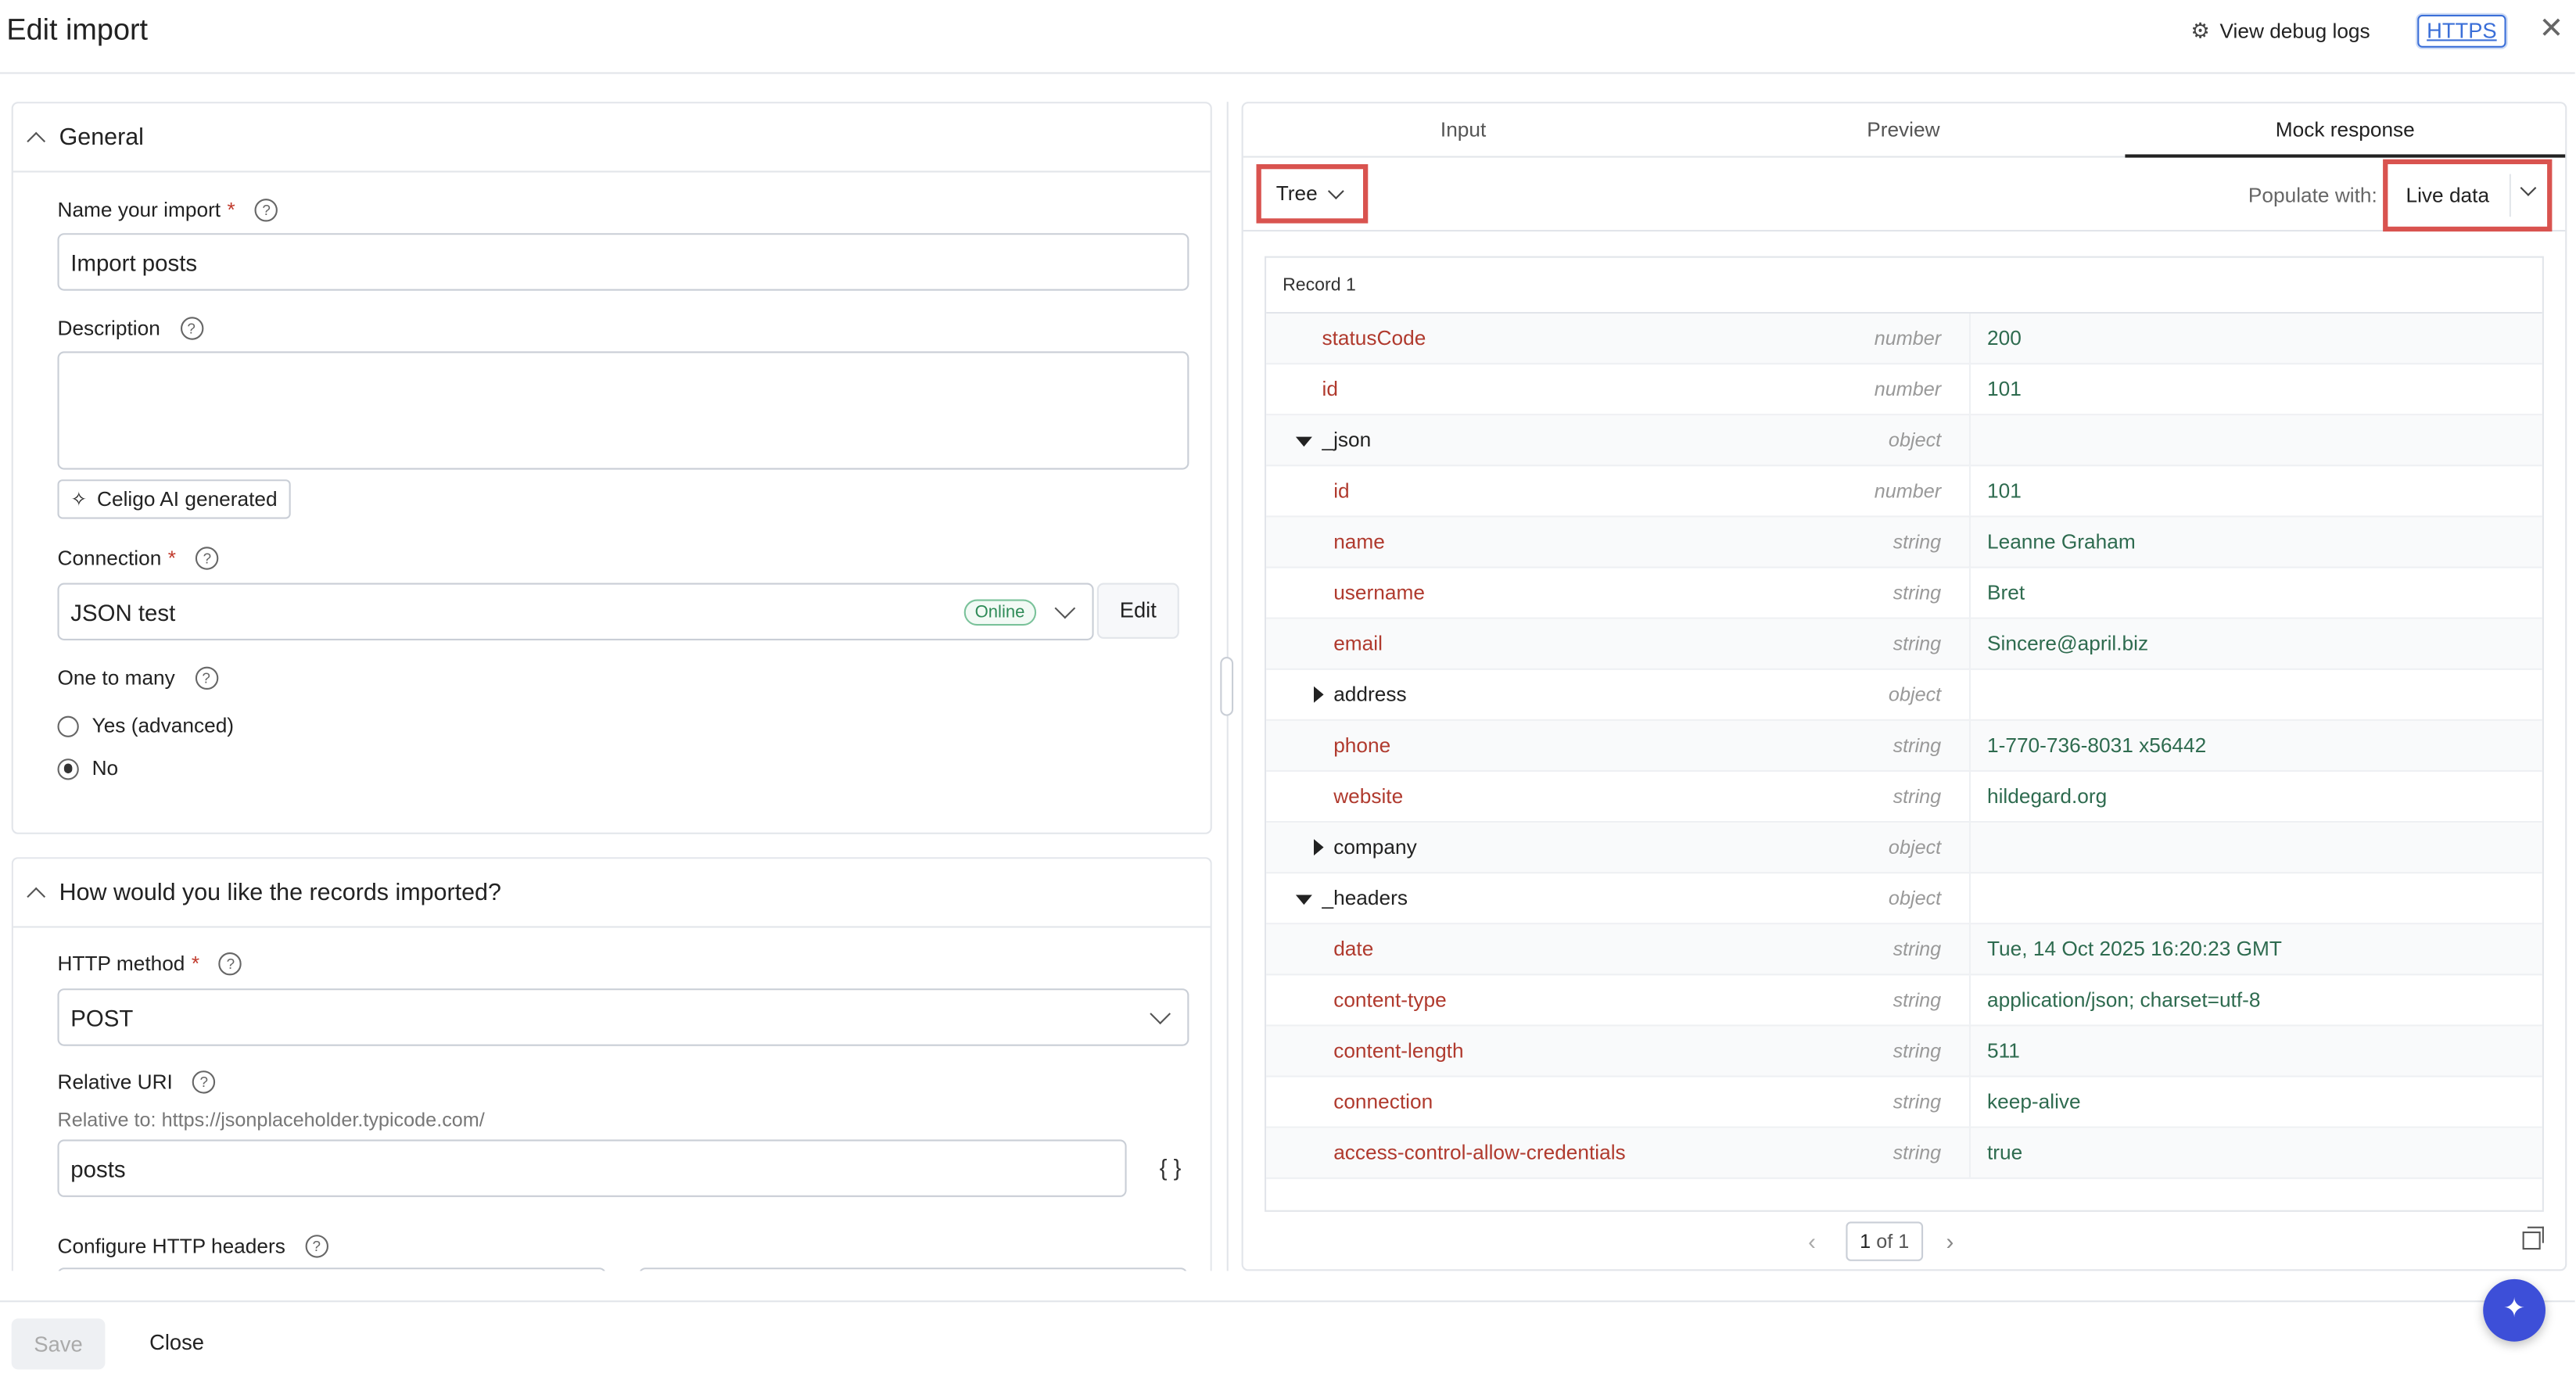 This screenshot has height=1384, width=2576. Describe the element at coordinates (2533, 1238) in the screenshot. I see `expand-icon` at that location.